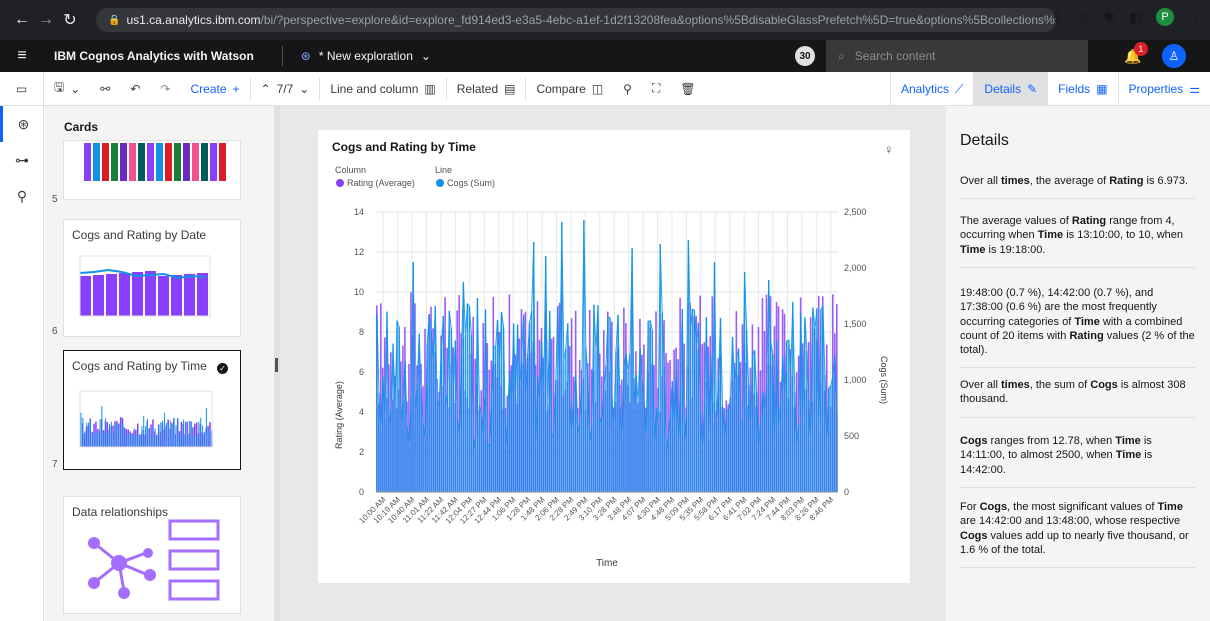 The image size is (1210, 621). Describe the element at coordinates (1165, 17) in the screenshot. I see `profile-avatar: P` at that location.